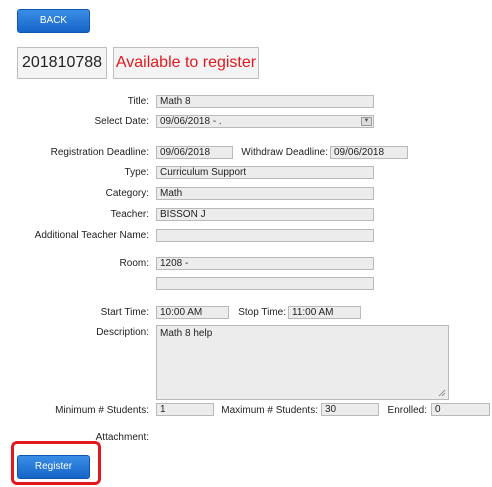 This screenshot has height=487, width=492. Describe the element at coordinates (91, 235) in the screenshot. I see `additional-teacher-label: Additional Teacher Name:` at that location.